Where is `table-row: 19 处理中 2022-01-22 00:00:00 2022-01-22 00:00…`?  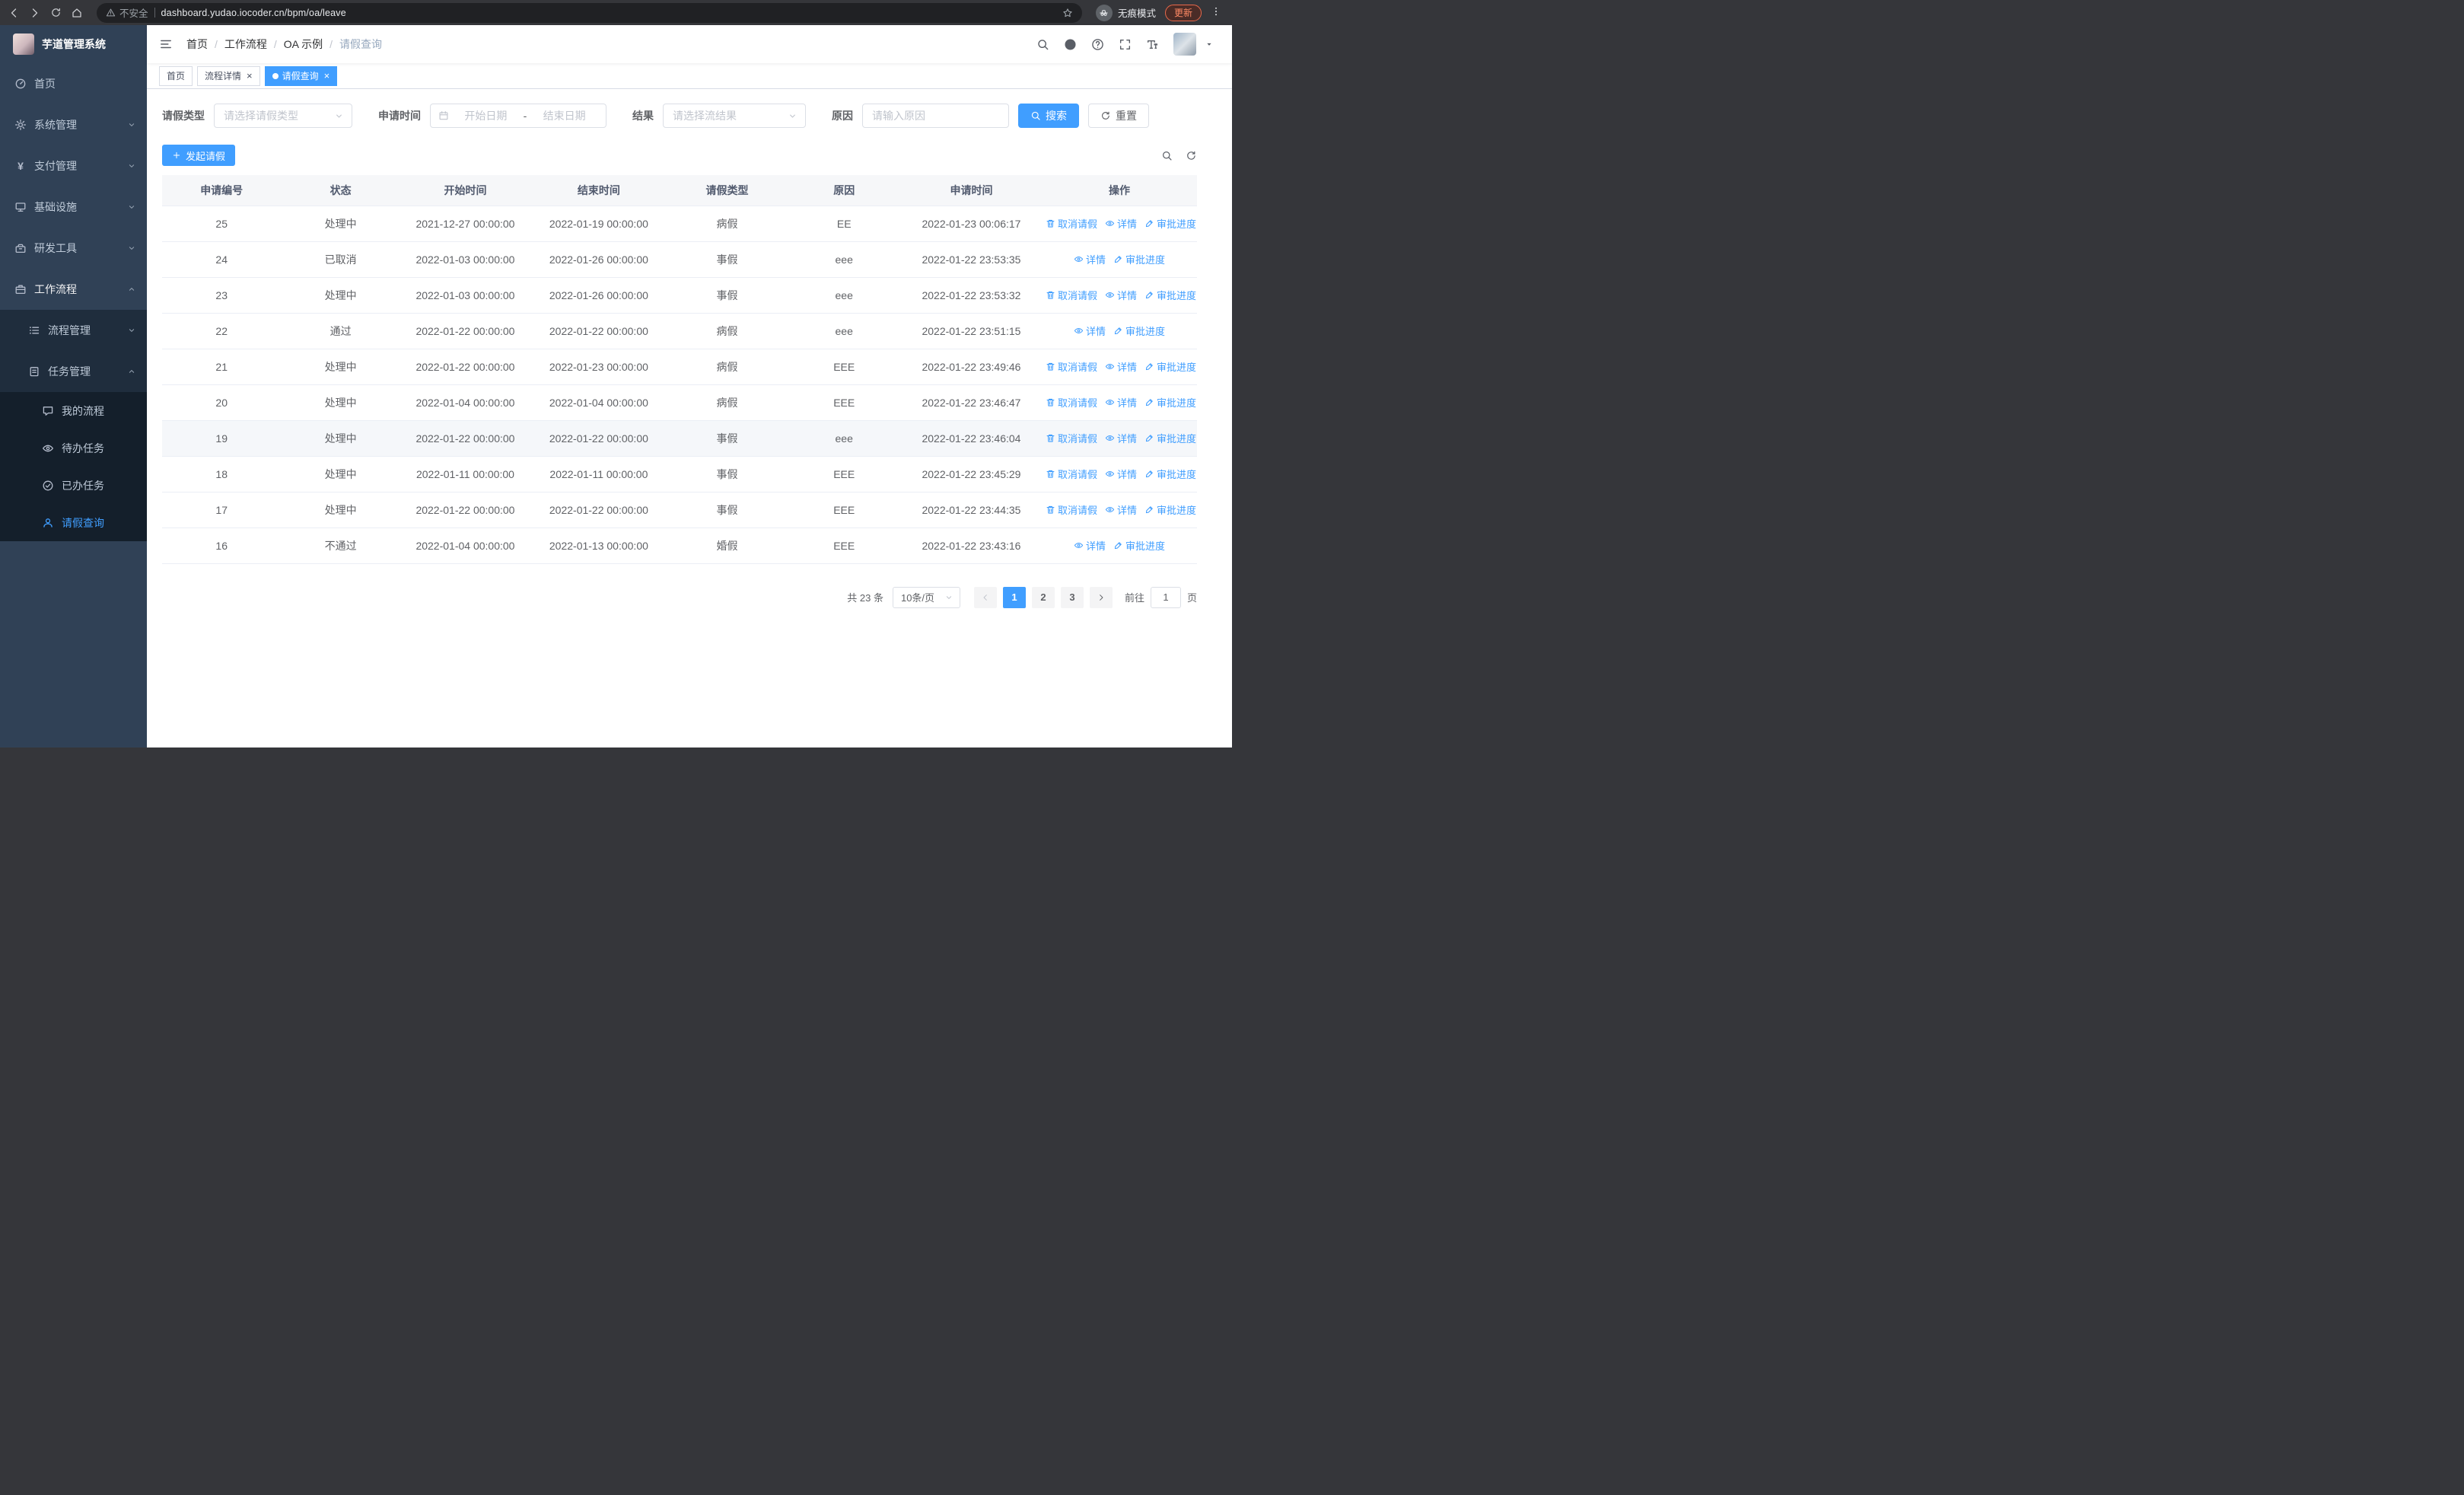 table-row: 19 处理中 2022-01-22 00:00:00 2022-01-22 00:00… is located at coordinates (679, 439).